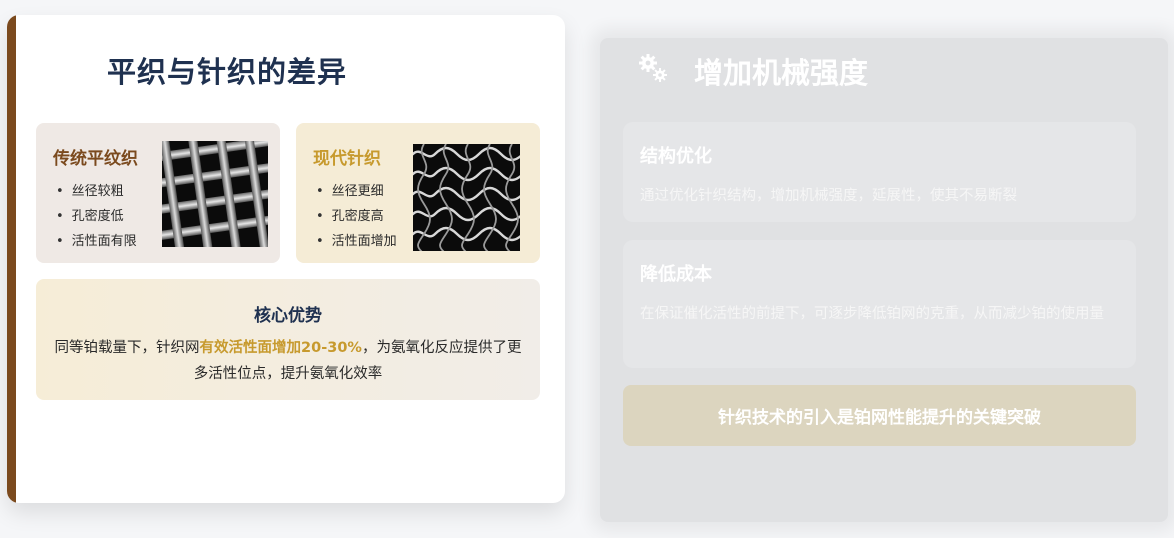 This screenshot has width=1174, height=538. Describe the element at coordinates (158, 193) in the screenshot. I see `plain-weave-box: 传统平纹织 丝径较粗 孔密度低 活性面有限` at that location.